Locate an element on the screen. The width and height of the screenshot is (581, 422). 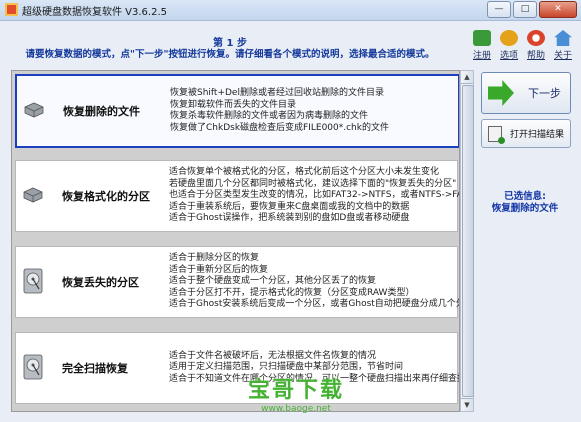
mode-name: 恢复丢失的分区 is located at coordinates (100, 282).